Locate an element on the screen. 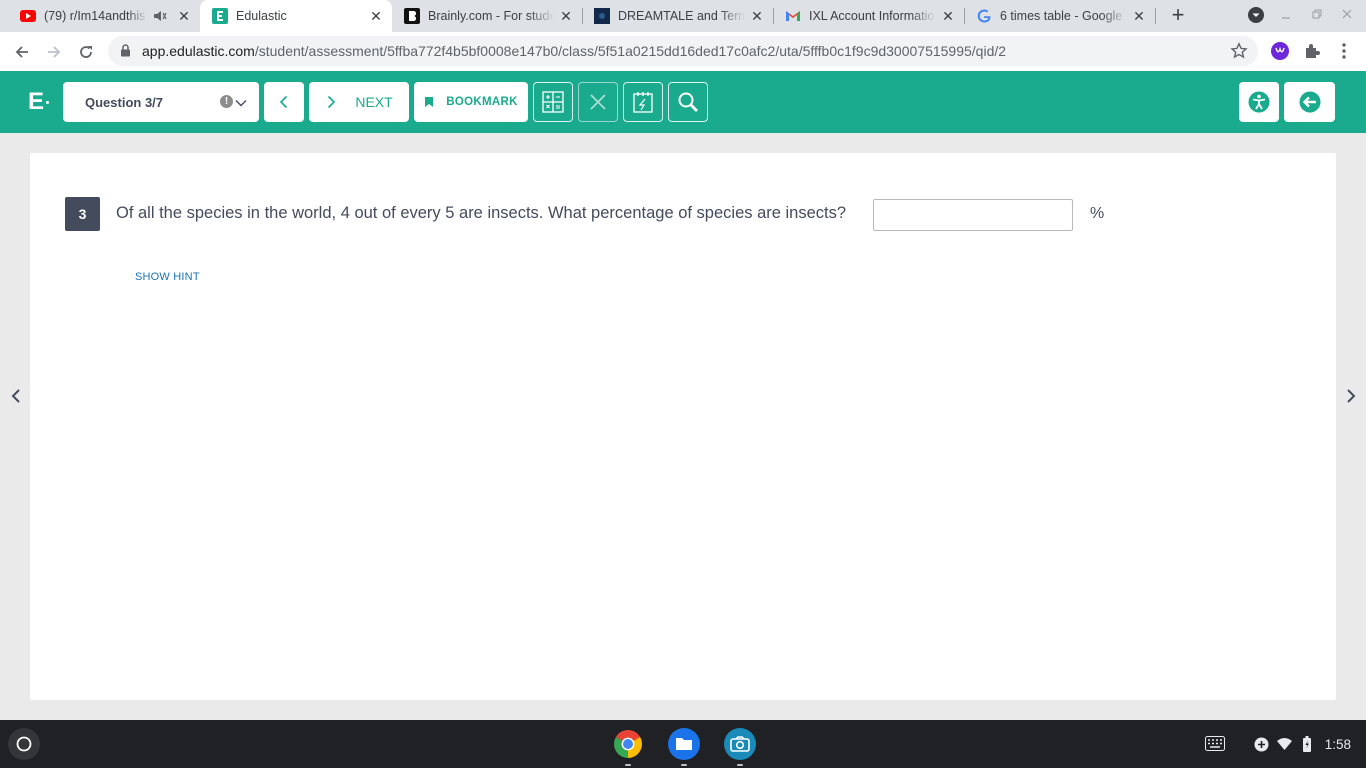  gmail-icon is located at coordinates (793, 16).